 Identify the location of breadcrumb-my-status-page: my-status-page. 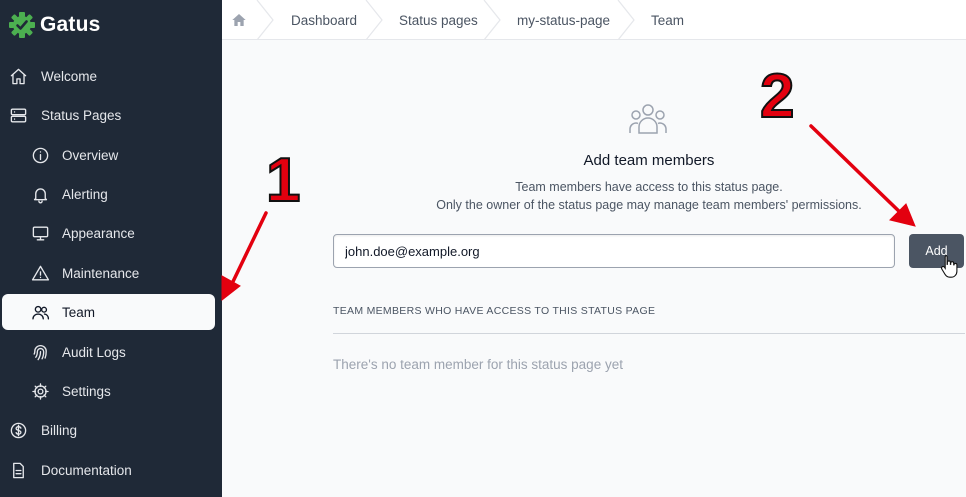
(563, 20).